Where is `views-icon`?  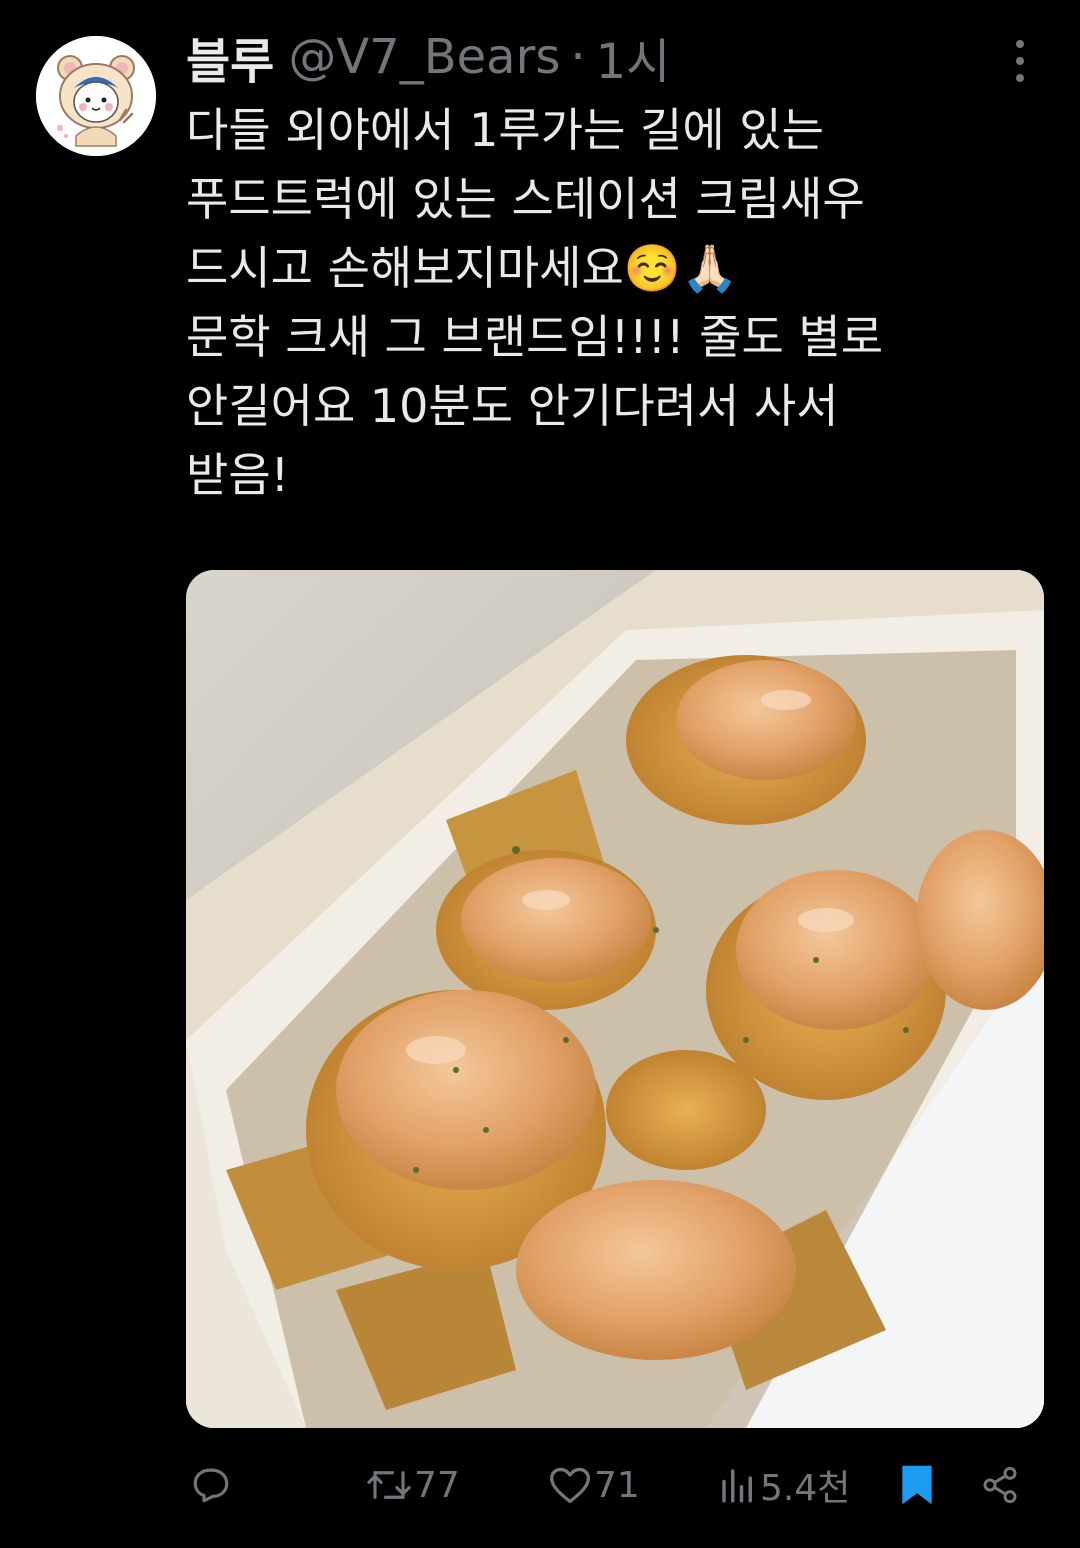
views-icon is located at coordinates (737, 1486).